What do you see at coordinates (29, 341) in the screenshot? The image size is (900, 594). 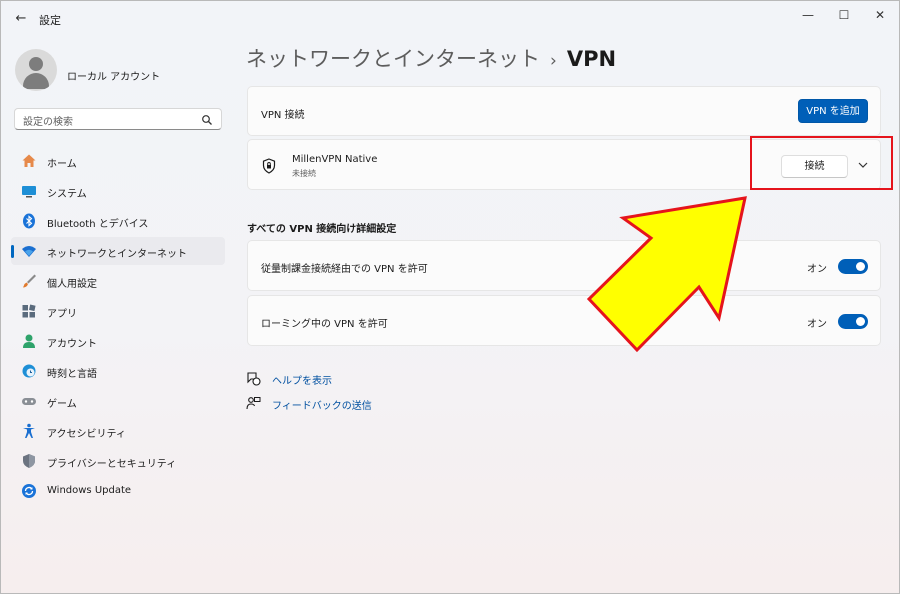 I see `person-icon` at bounding box center [29, 341].